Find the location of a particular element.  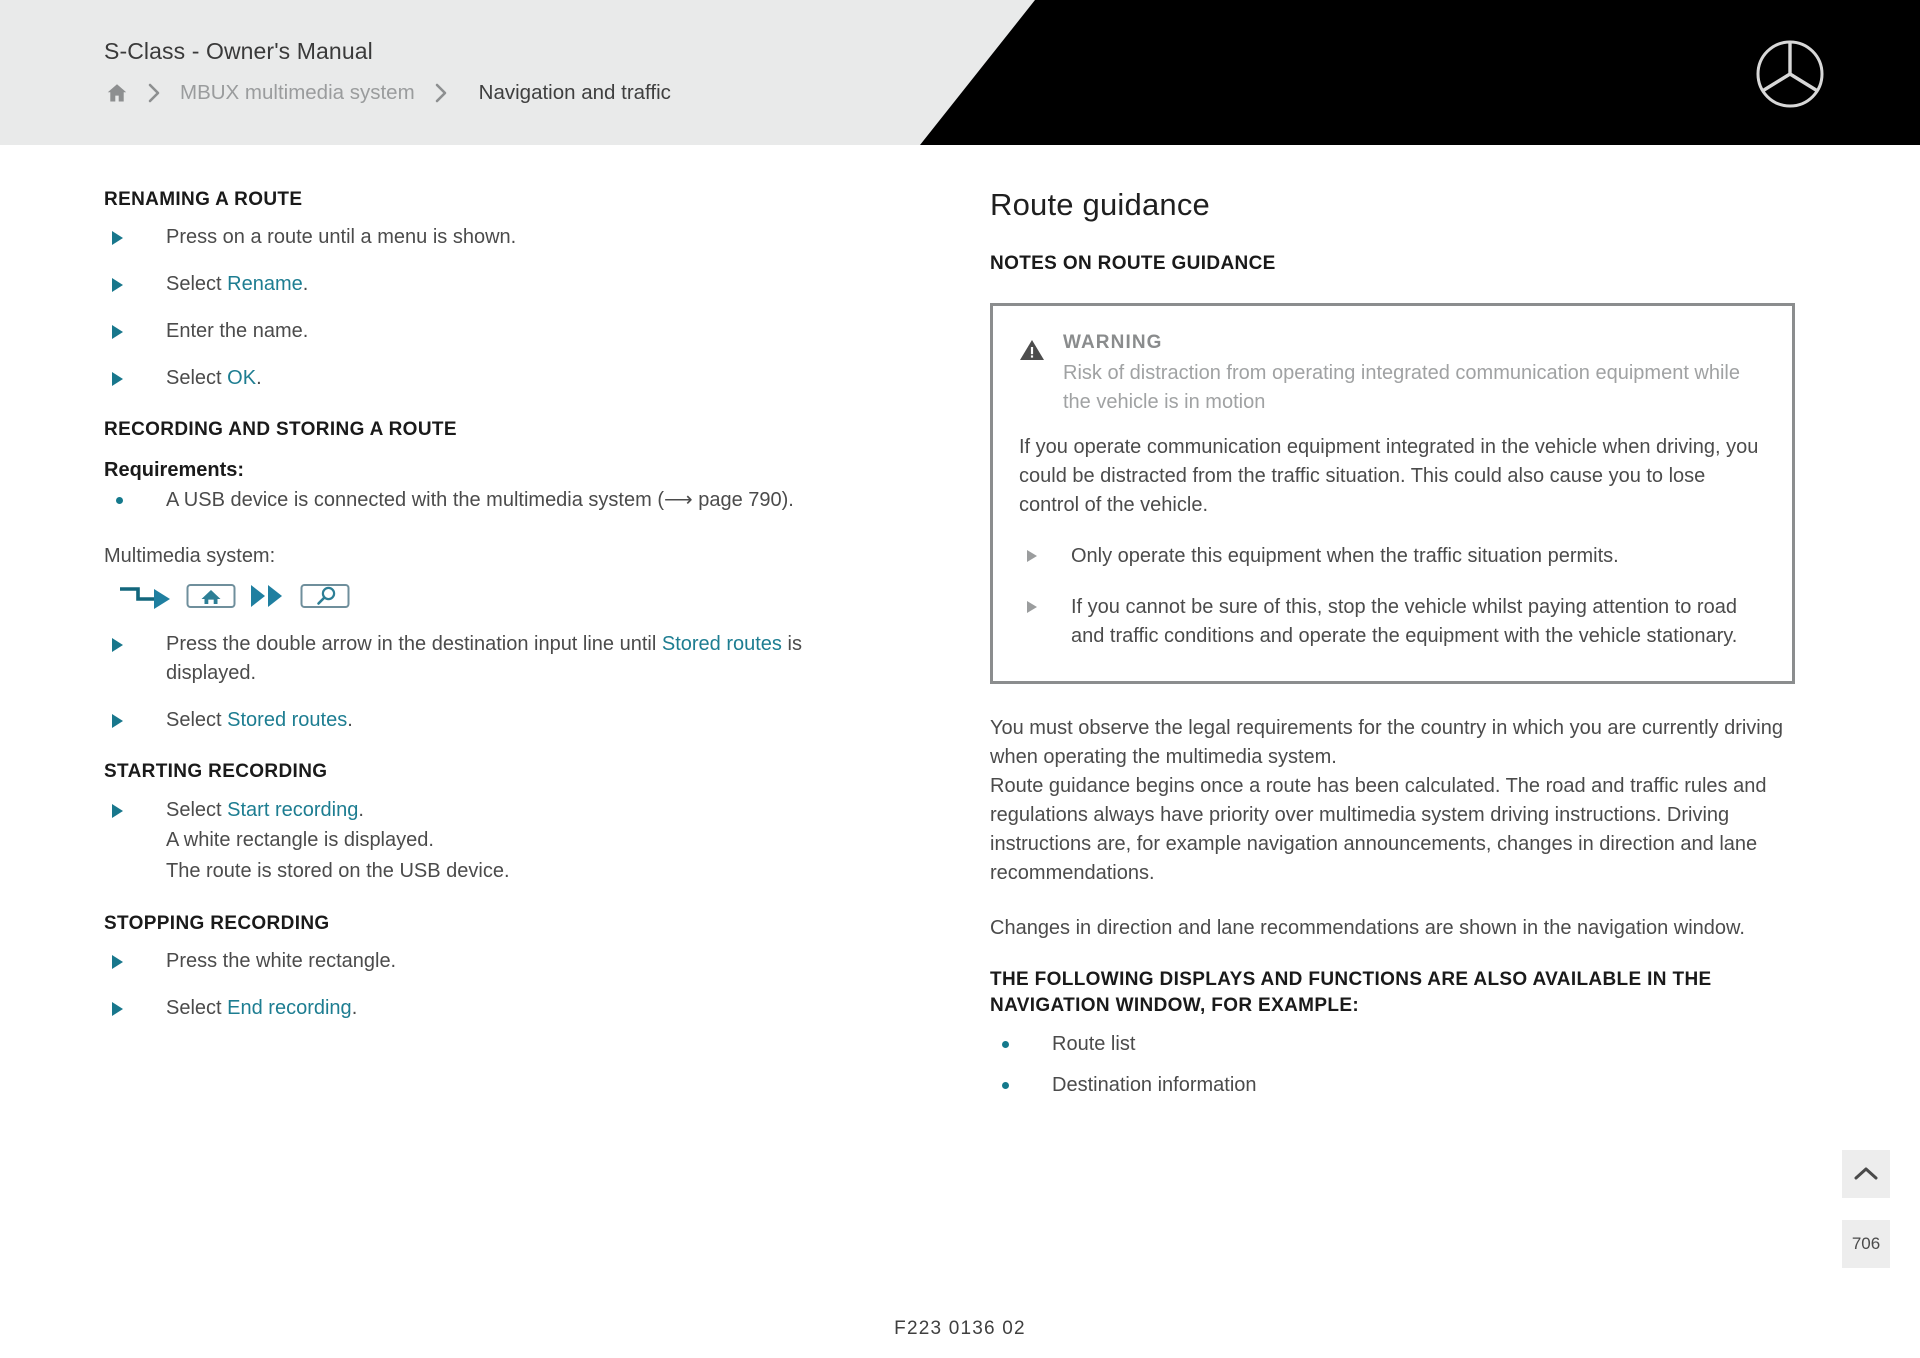

step-text: Press on a route until a menu is shown. is located at coordinates (341, 237).